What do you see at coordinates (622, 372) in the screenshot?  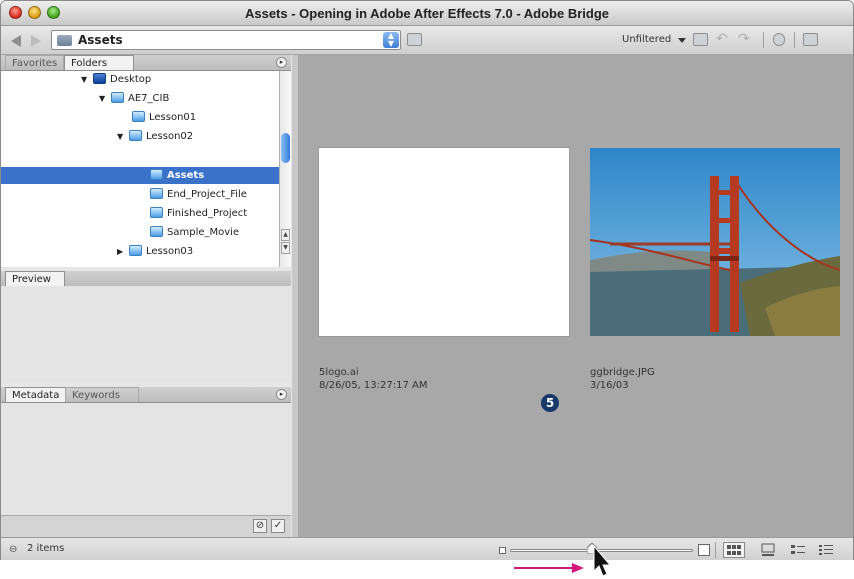 I see `item-name: ggbridge.JPG` at bounding box center [622, 372].